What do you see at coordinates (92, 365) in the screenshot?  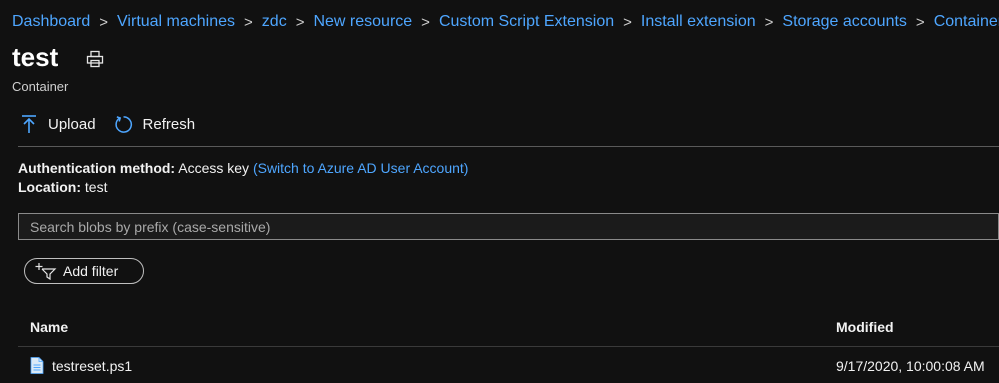 I see `blob-name: testreset.ps1` at bounding box center [92, 365].